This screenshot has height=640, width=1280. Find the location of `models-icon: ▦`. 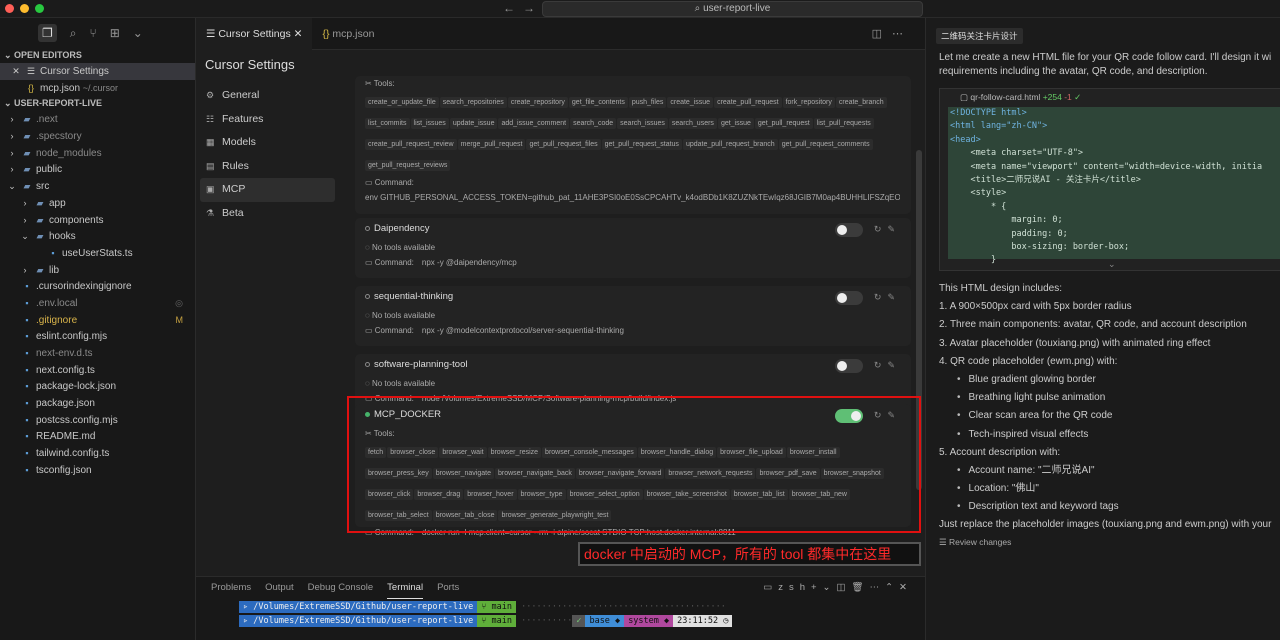

models-icon: ▦ is located at coordinates (210, 142).